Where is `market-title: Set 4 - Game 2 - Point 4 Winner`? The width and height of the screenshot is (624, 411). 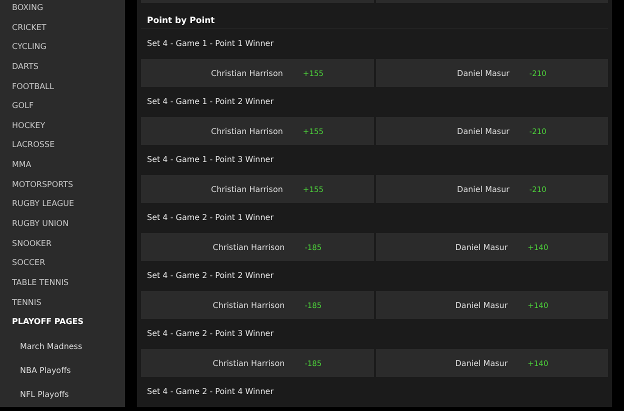 market-title: Set 4 - Game 2 - Point 4 Winner is located at coordinates (210, 392).